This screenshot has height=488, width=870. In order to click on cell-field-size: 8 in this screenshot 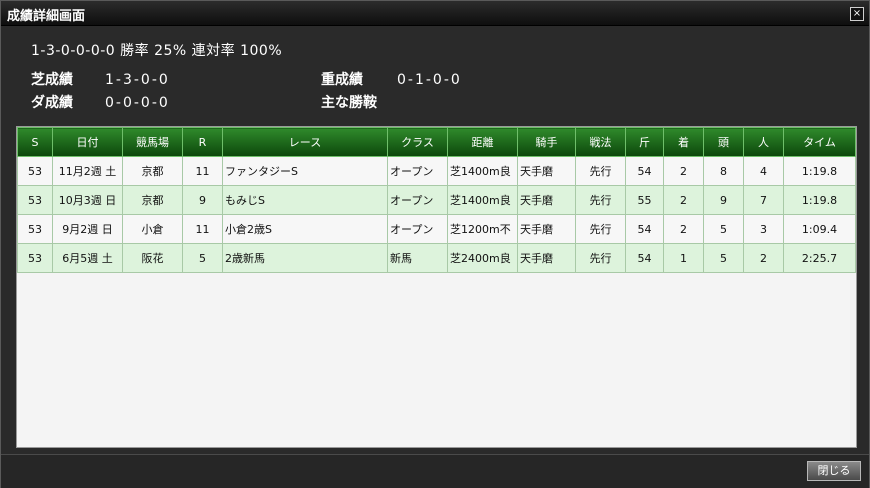, I will do `click(723, 171)`.